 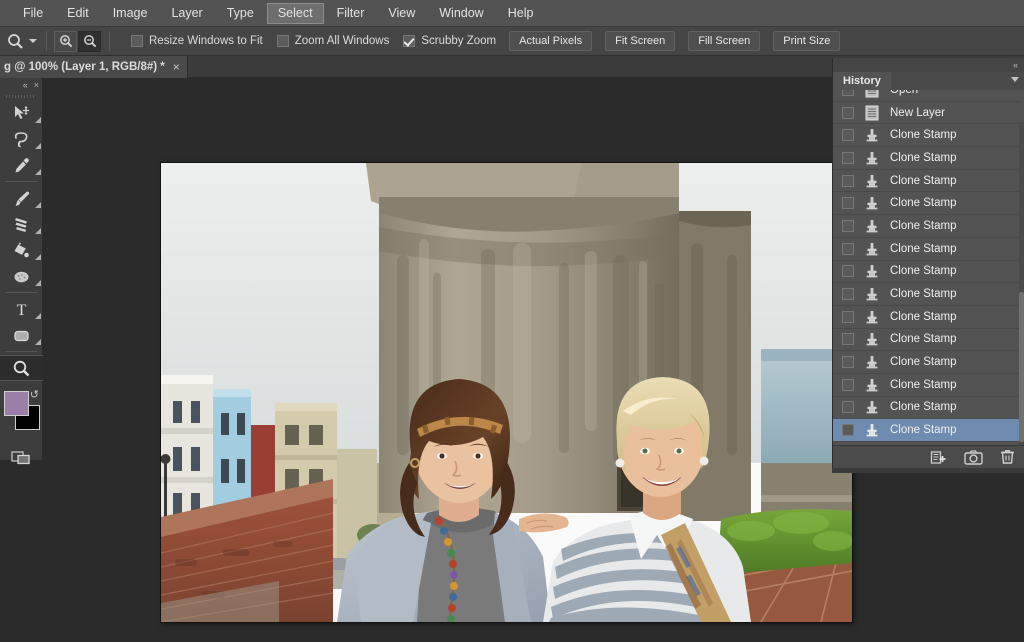 What do you see at coordinates (862, 81) in the screenshot?
I see `tab-history: History` at bounding box center [862, 81].